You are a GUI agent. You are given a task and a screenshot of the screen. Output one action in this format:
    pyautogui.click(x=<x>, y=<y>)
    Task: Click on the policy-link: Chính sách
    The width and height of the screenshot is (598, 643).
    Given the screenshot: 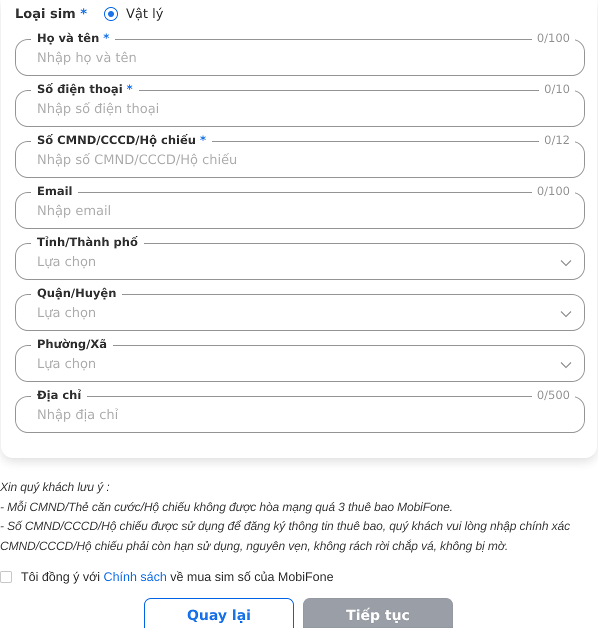 What is the action you would take?
    pyautogui.click(x=135, y=577)
    